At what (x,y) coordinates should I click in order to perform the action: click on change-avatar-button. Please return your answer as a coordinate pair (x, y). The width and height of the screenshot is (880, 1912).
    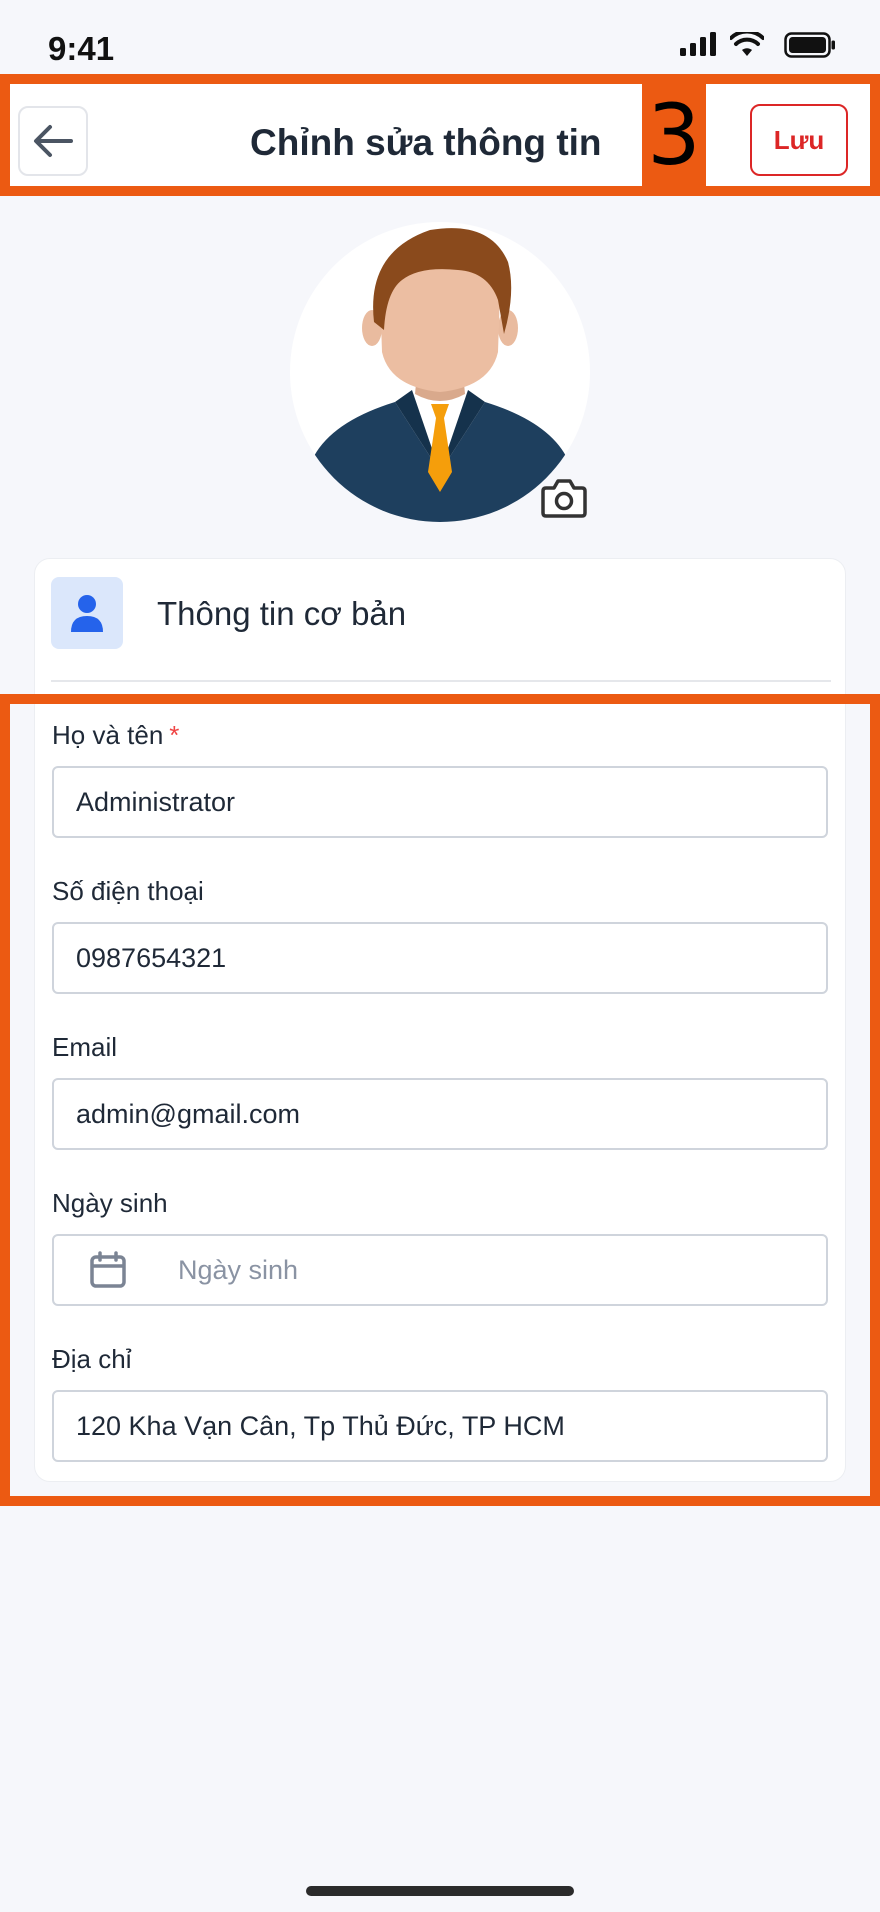
    Looking at the image, I should click on (564, 498).